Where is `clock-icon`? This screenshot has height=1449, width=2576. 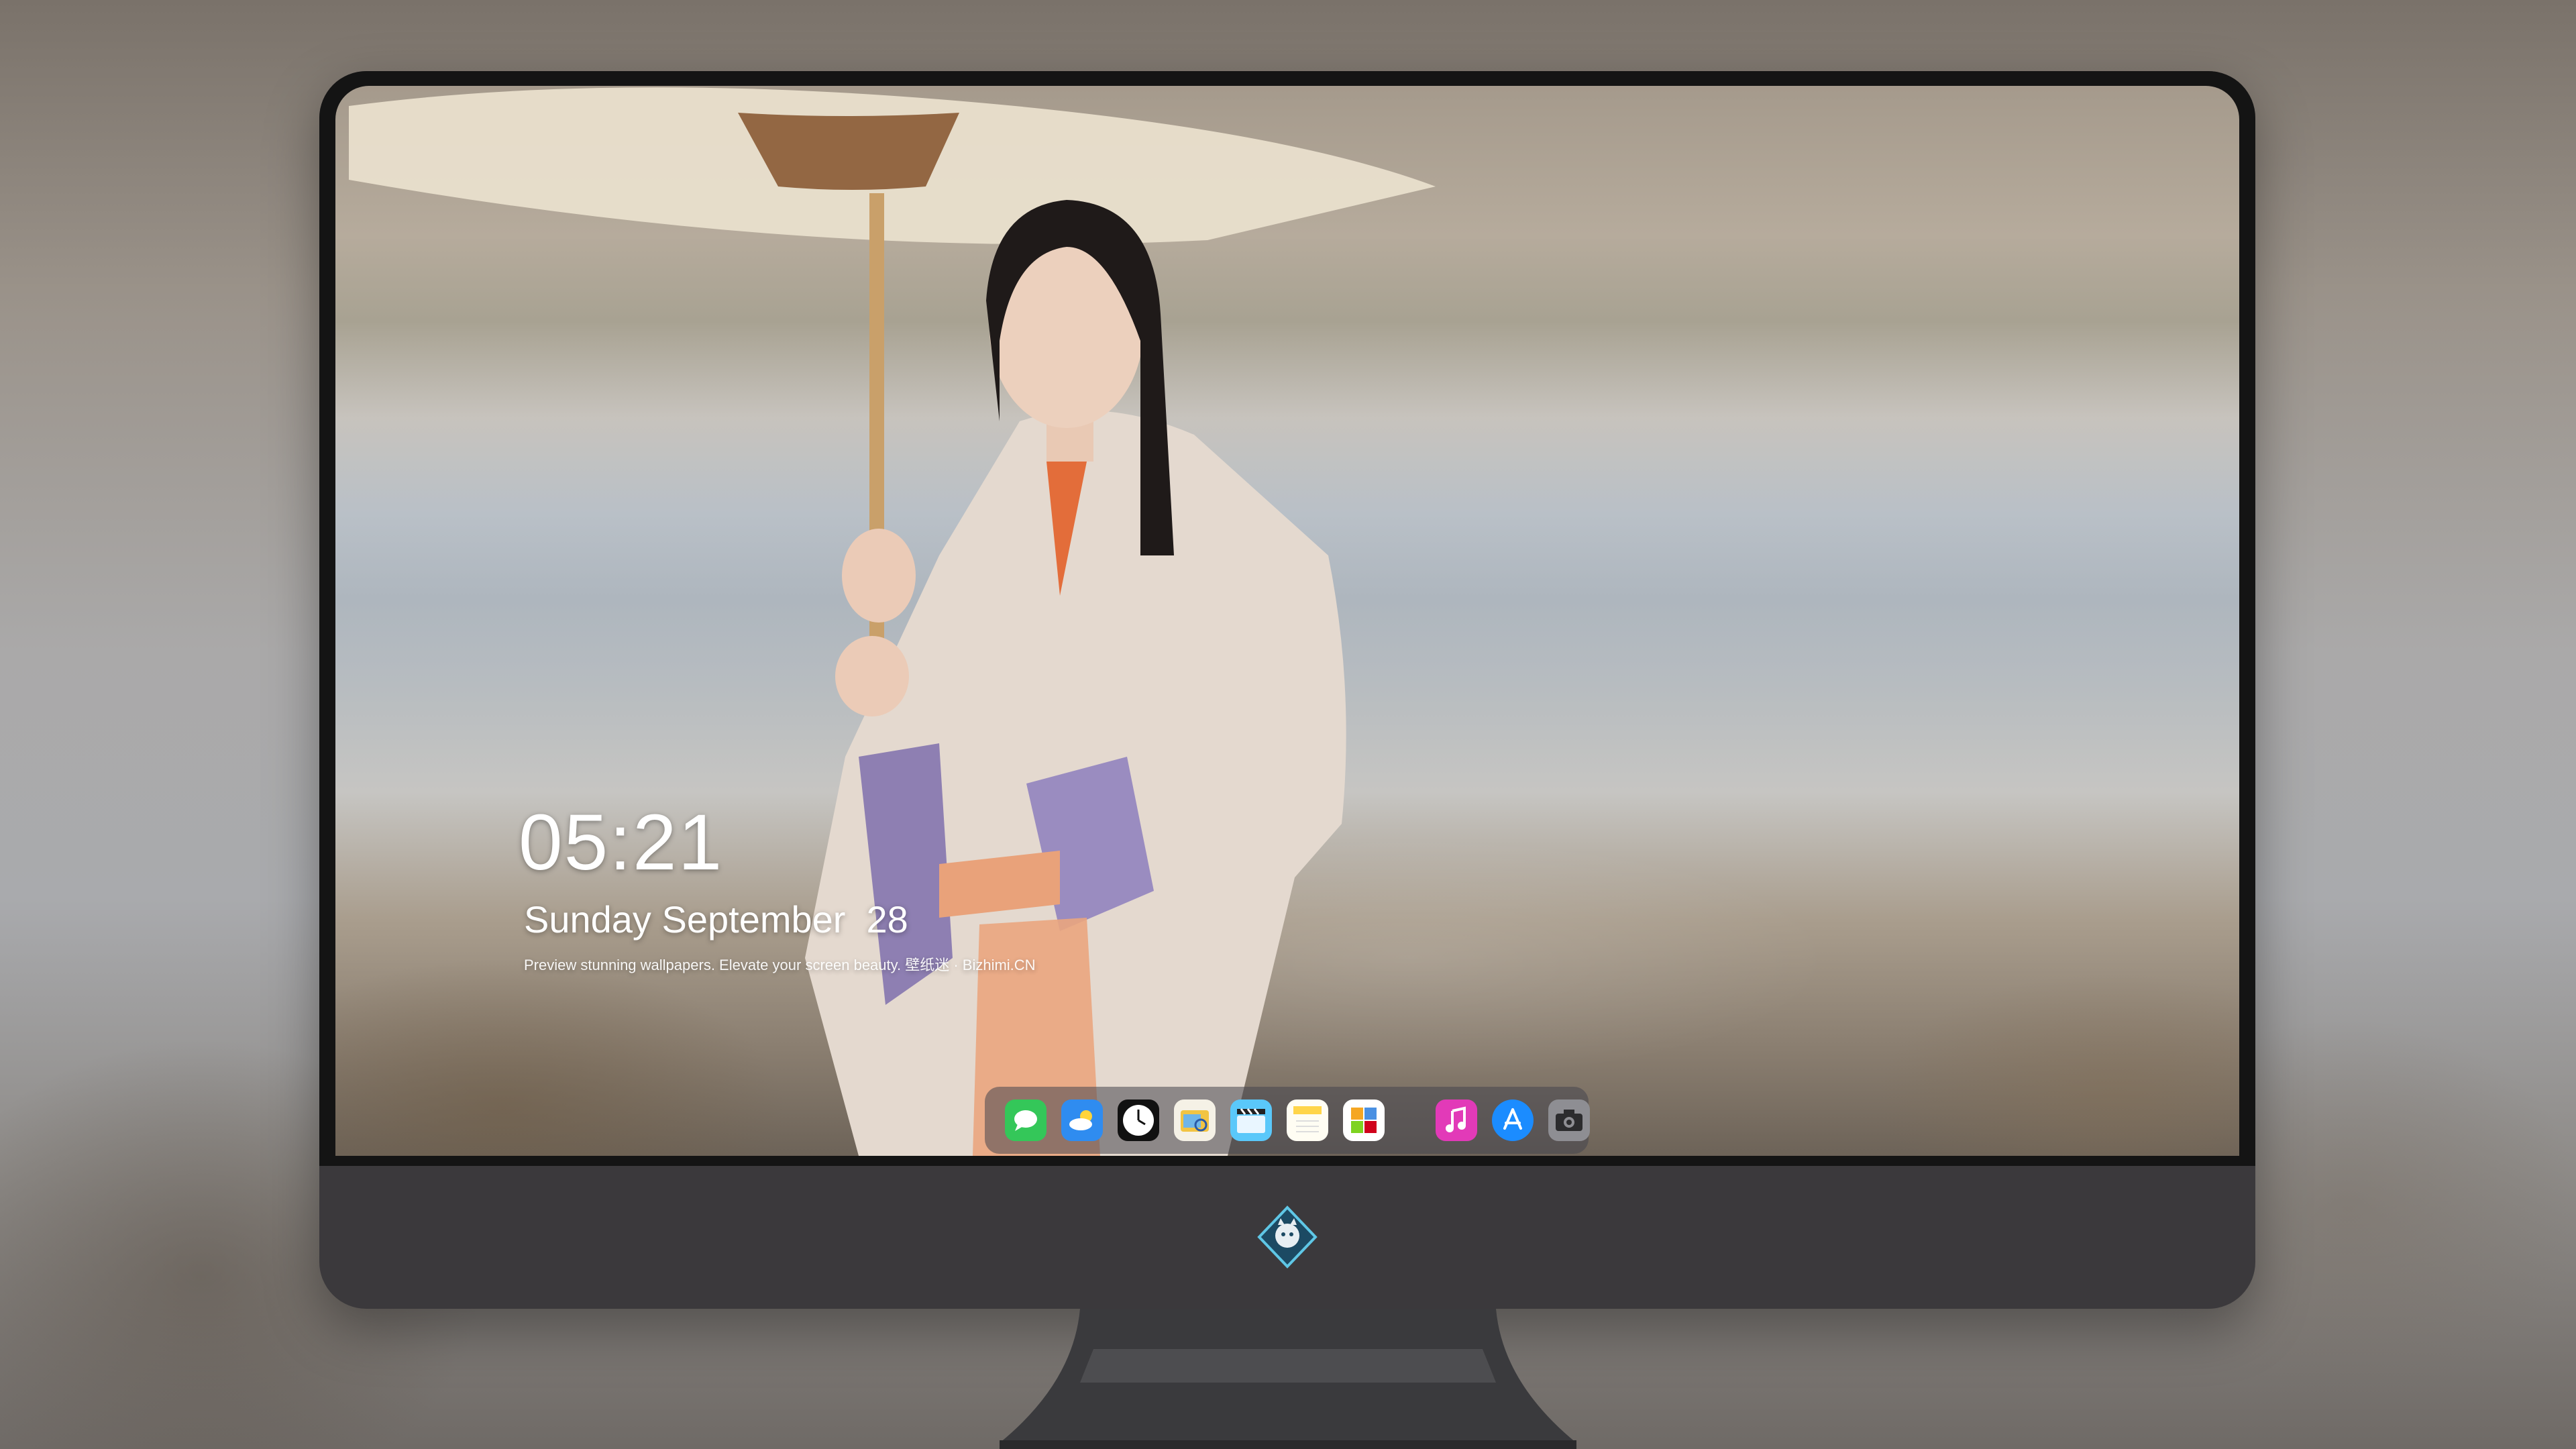 clock-icon is located at coordinates (1138, 1120).